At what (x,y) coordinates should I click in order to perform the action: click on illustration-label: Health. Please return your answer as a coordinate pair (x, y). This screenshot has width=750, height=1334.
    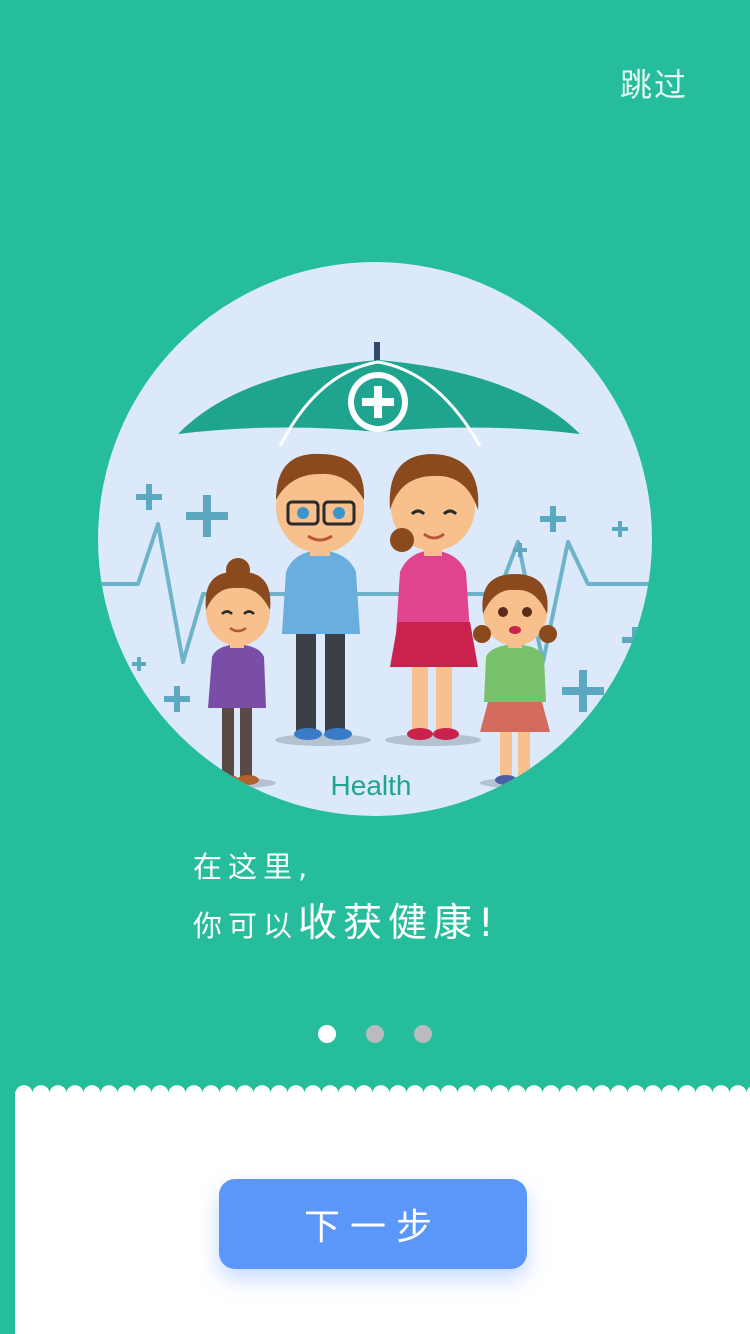
    Looking at the image, I should click on (371, 785).